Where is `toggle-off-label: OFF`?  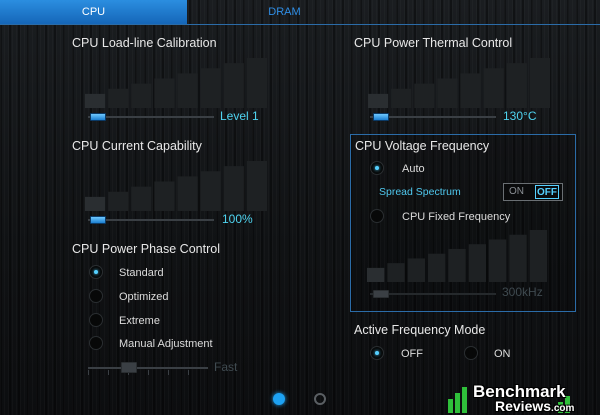 toggle-off-label: OFF is located at coordinates (547, 192).